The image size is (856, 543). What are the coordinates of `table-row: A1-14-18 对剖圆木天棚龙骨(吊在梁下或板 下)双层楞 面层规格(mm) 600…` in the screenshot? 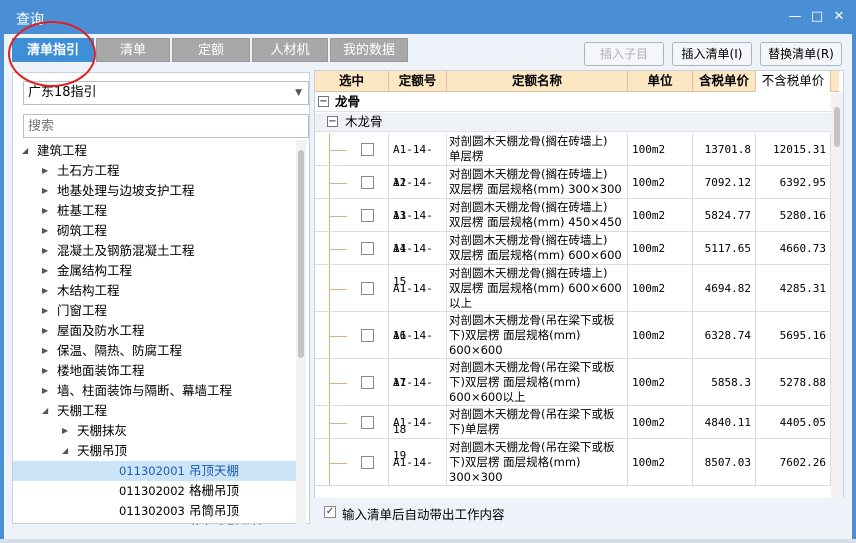 It's located at (573, 397).